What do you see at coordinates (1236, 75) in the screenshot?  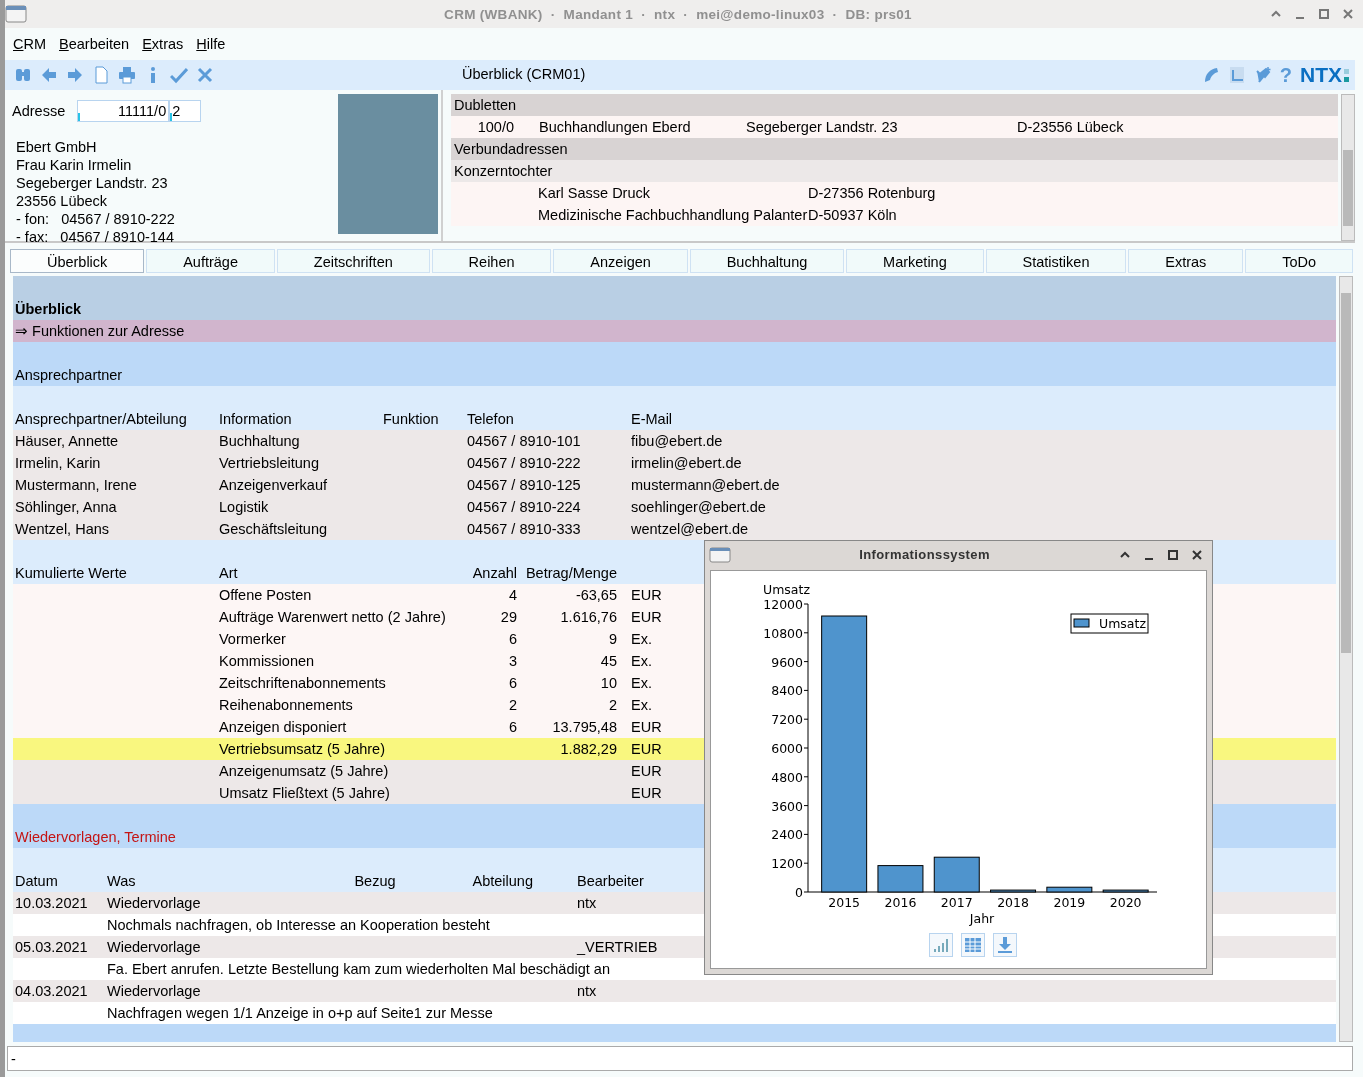 I see `image-icon` at bounding box center [1236, 75].